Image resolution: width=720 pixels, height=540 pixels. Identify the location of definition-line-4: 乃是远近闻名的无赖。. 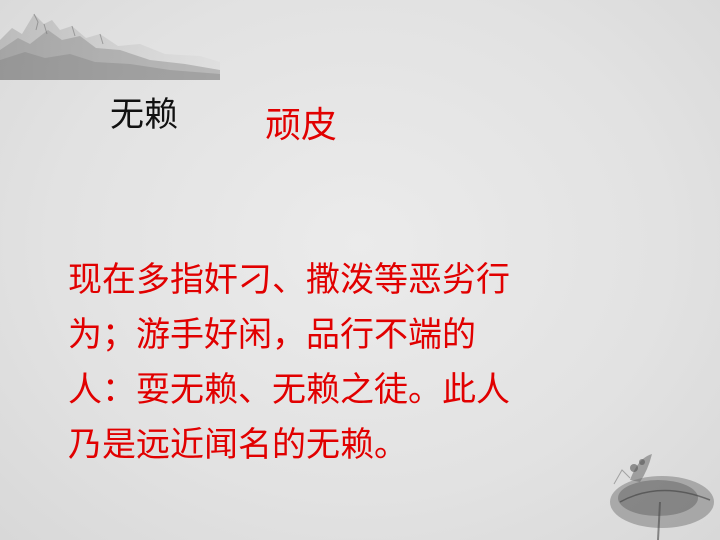
(238, 445).